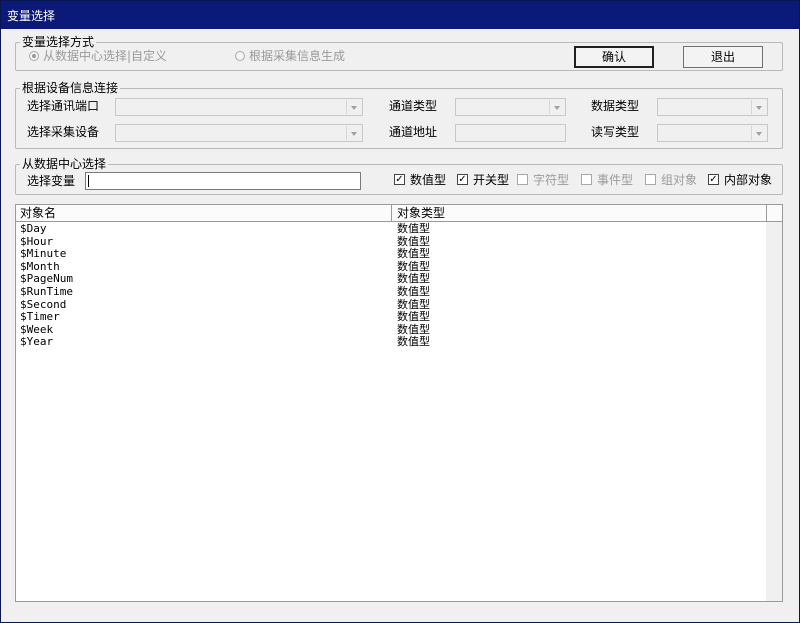 Image resolution: width=800 pixels, height=623 pixels. Describe the element at coordinates (413, 132) in the screenshot. I see `channel-addr-label: 通道地址` at that location.